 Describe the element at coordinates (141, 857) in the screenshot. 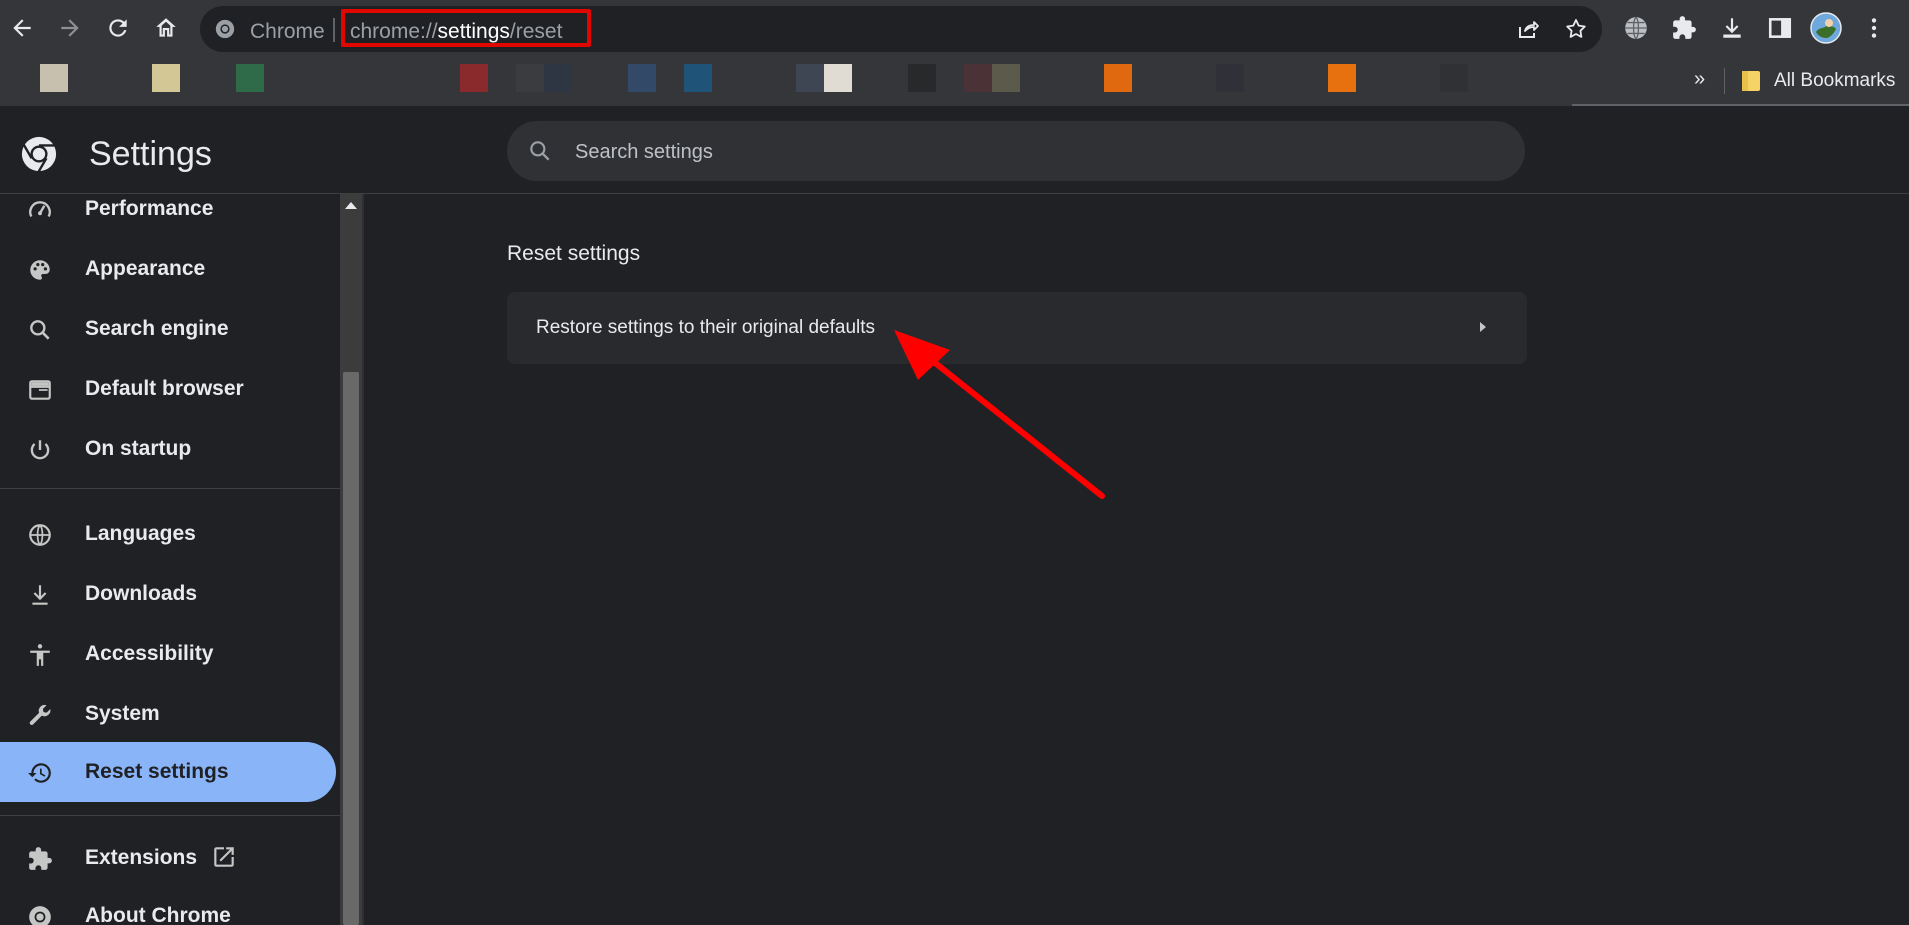

I see `sidebar-item-label: Extensions` at that location.